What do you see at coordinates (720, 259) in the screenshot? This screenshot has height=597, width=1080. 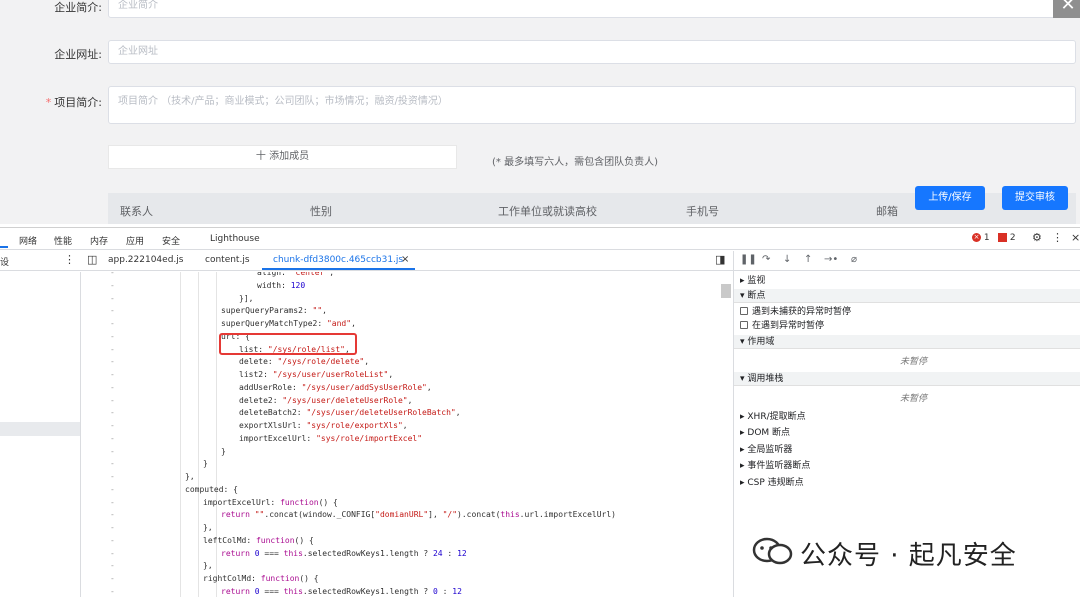 I see `toggle-debugger-icon: ◨` at bounding box center [720, 259].